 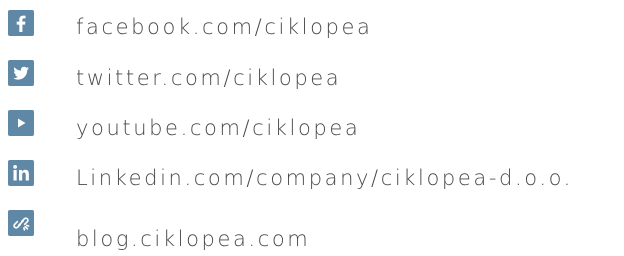 What do you see at coordinates (208, 78) in the screenshot?
I see `twitter-link: twitter.com/ciklopea` at bounding box center [208, 78].